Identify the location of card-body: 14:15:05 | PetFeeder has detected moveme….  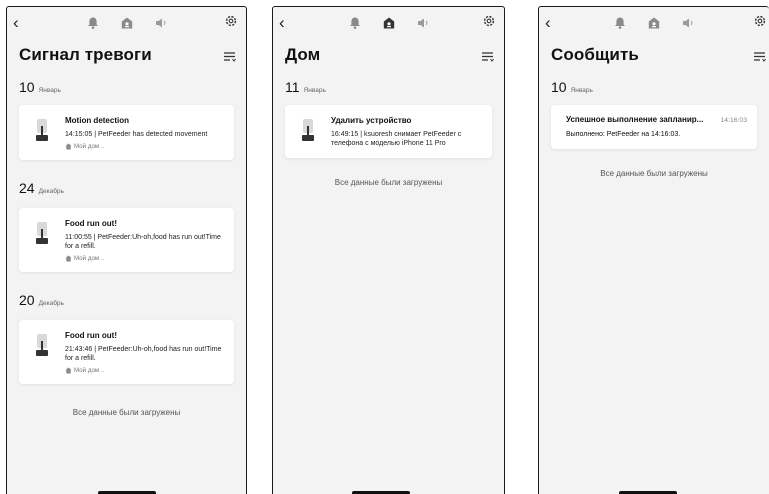
(136, 134).